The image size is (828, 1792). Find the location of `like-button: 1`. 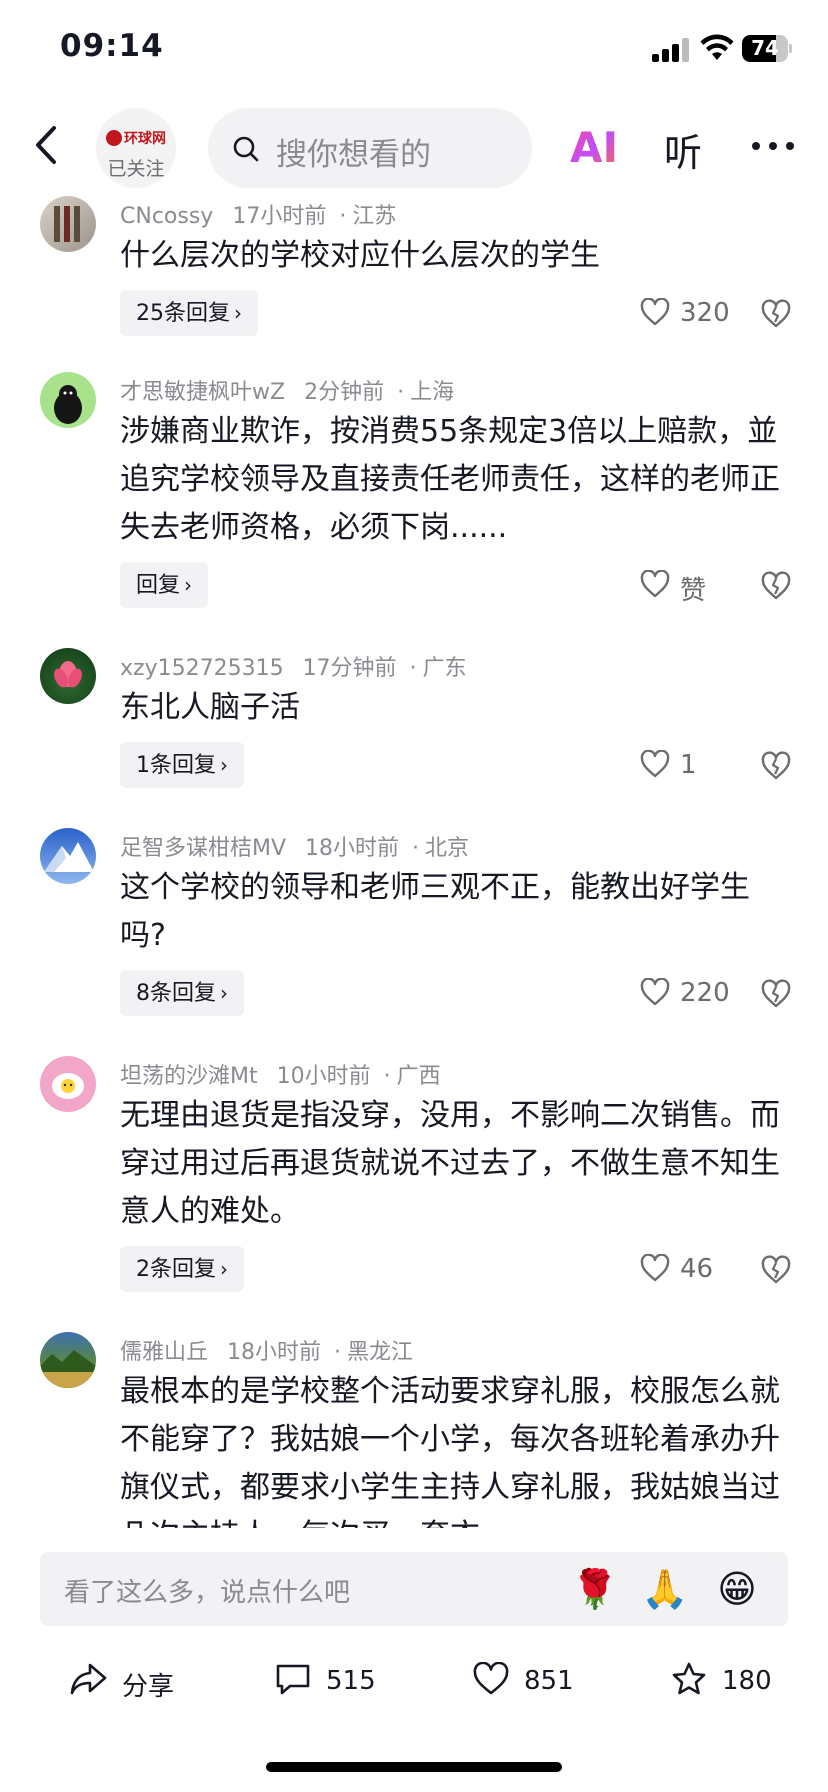

like-button: 1 is located at coordinates (695, 764).